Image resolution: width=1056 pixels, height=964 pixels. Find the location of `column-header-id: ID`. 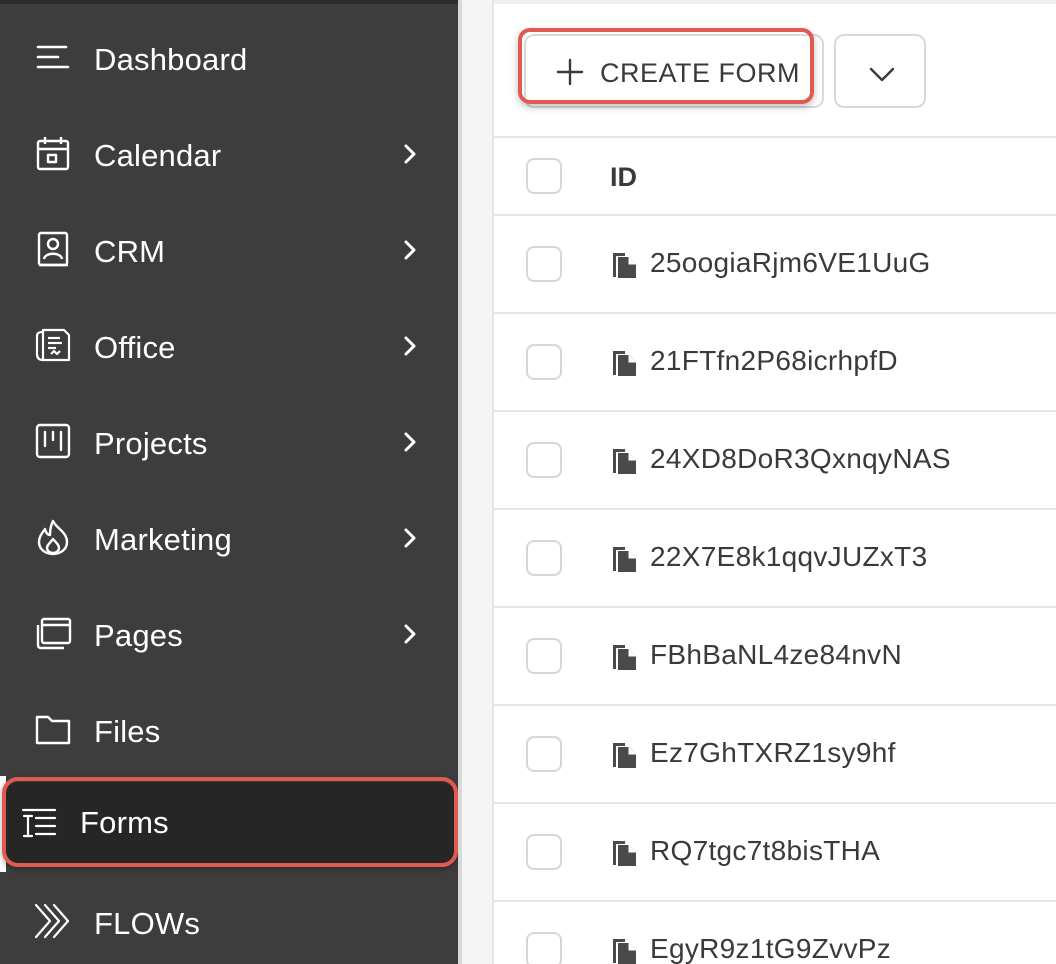

column-header-id: ID is located at coordinates (623, 177).